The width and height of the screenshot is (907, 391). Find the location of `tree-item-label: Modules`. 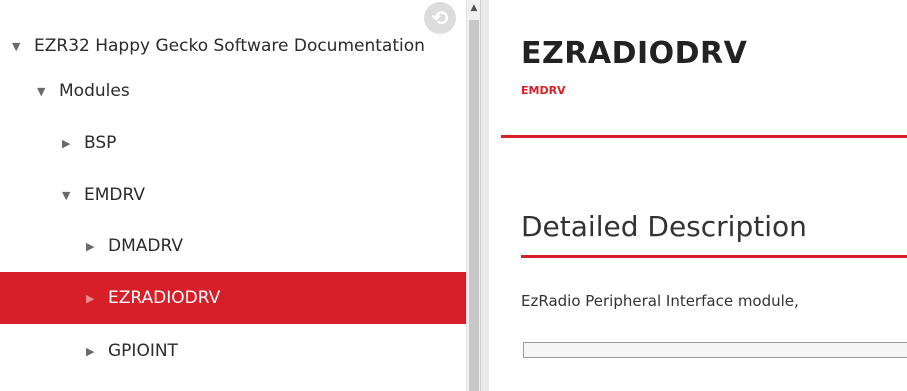

tree-item-label: Modules is located at coordinates (94, 91).